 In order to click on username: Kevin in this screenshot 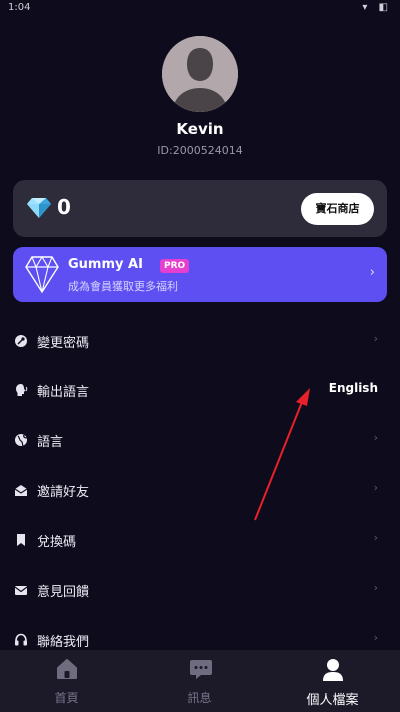, I will do `click(200, 129)`.